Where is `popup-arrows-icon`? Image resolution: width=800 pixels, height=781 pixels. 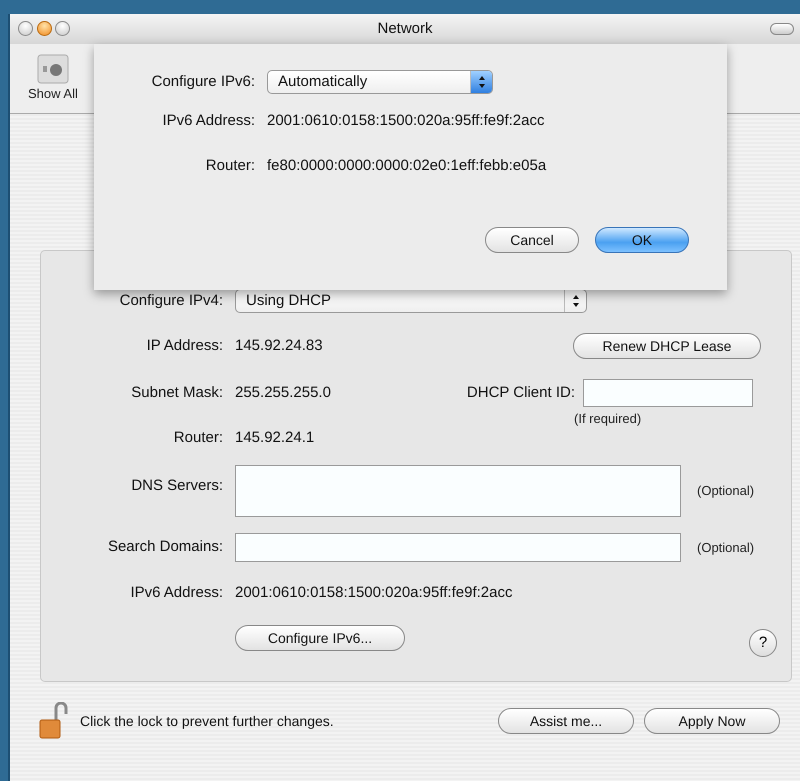
popup-arrows-icon is located at coordinates (481, 82).